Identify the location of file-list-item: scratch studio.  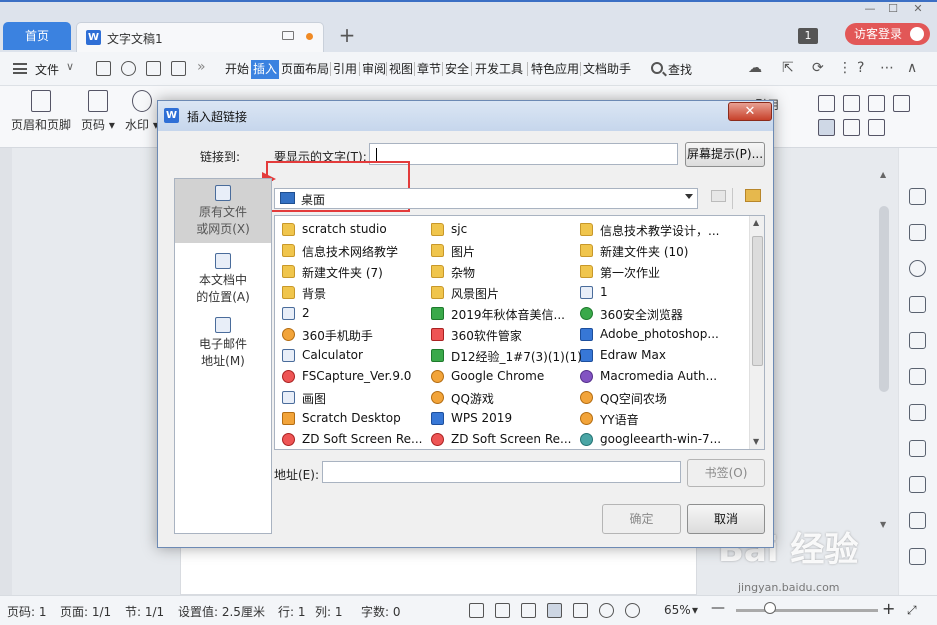
(354, 230).